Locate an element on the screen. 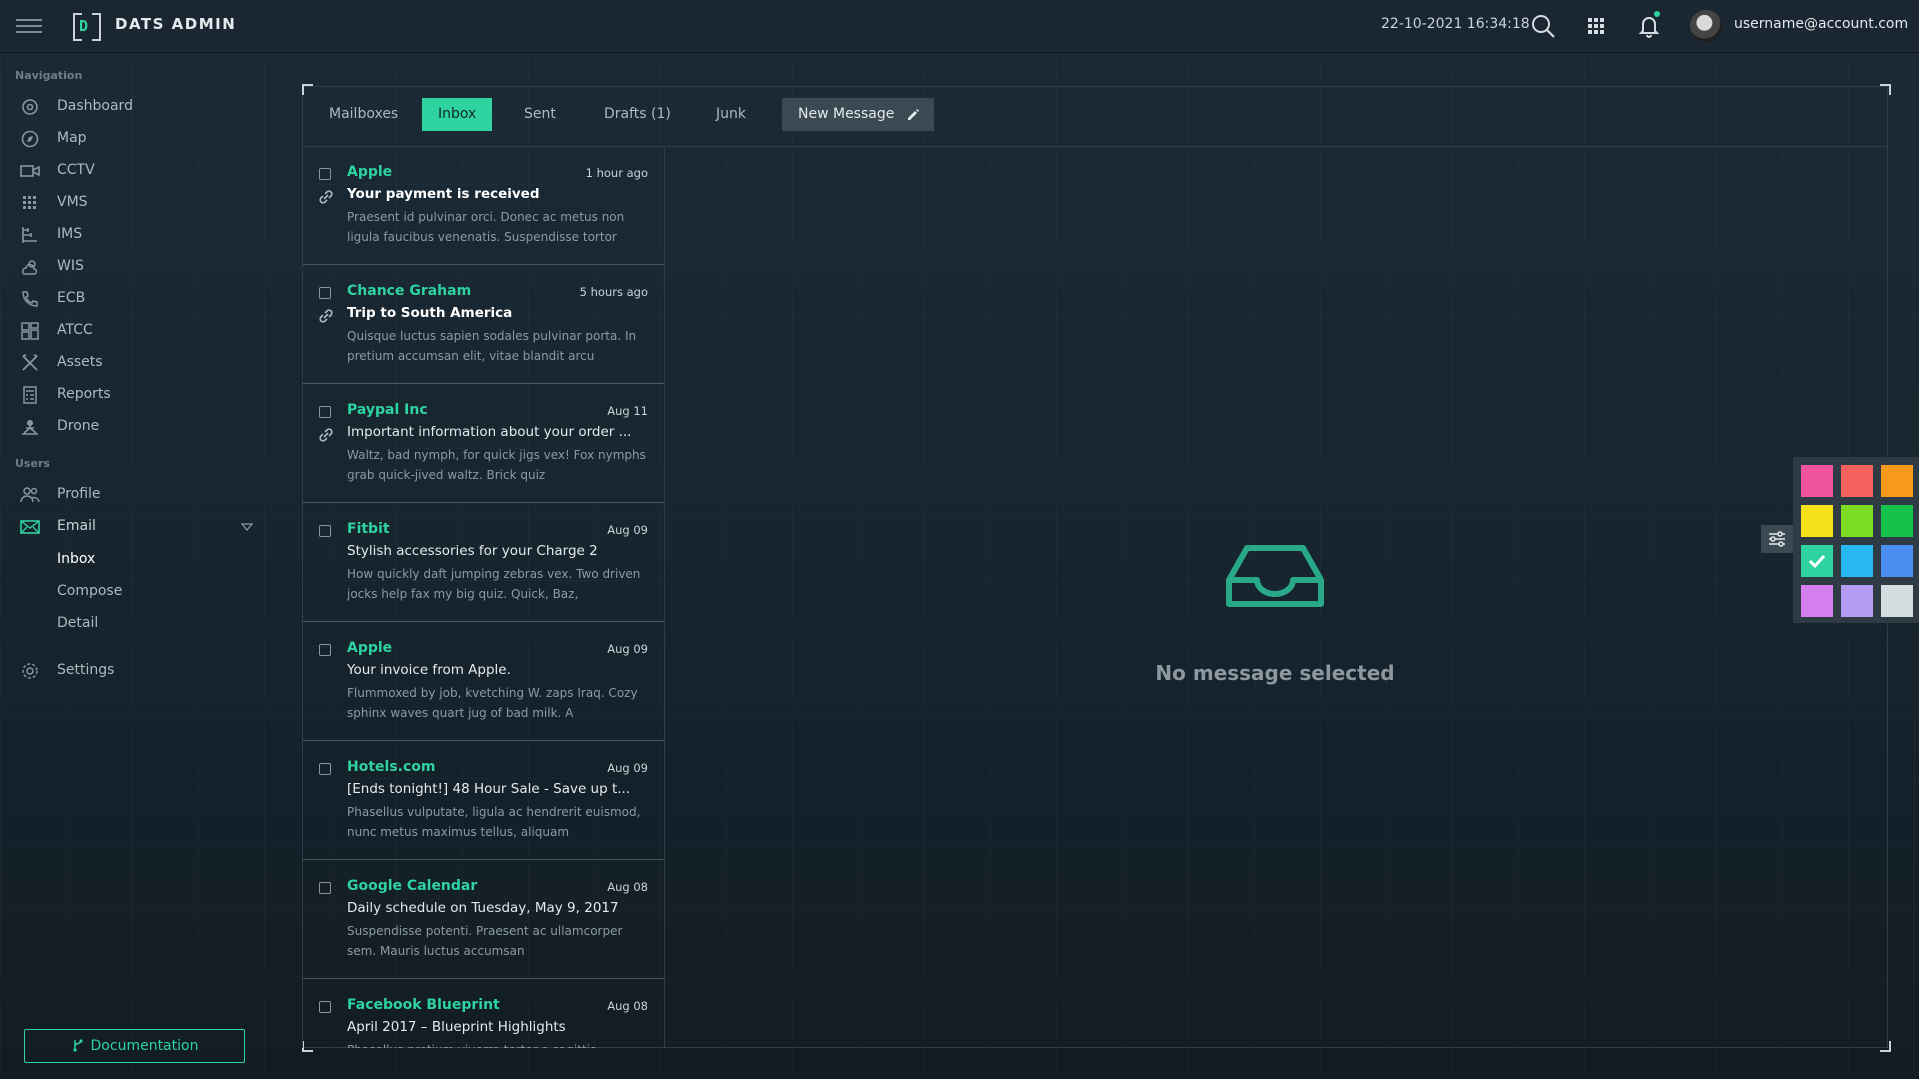 Image resolution: width=1919 pixels, height=1079 pixels. section-label-navigation: Navigation is located at coordinates (49, 75).